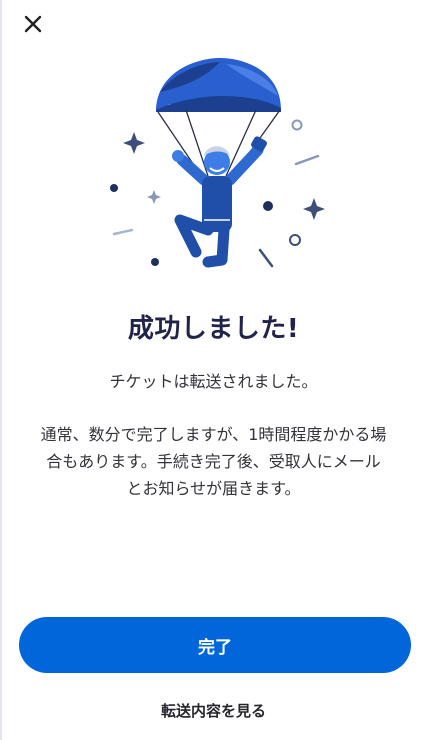  Describe the element at coordinates (213, 488) in the screenshot. I see `info-line: とお知らせが届きます。` at that location.